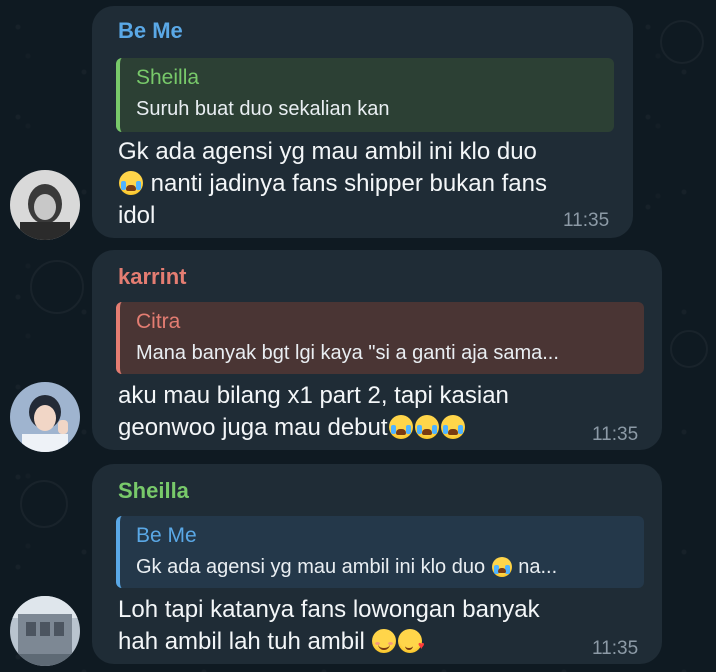 This screenshot has height=672, width=716. I want to click on message-line: hah ambil lah tuh ambil ♥, so click(271, 641).